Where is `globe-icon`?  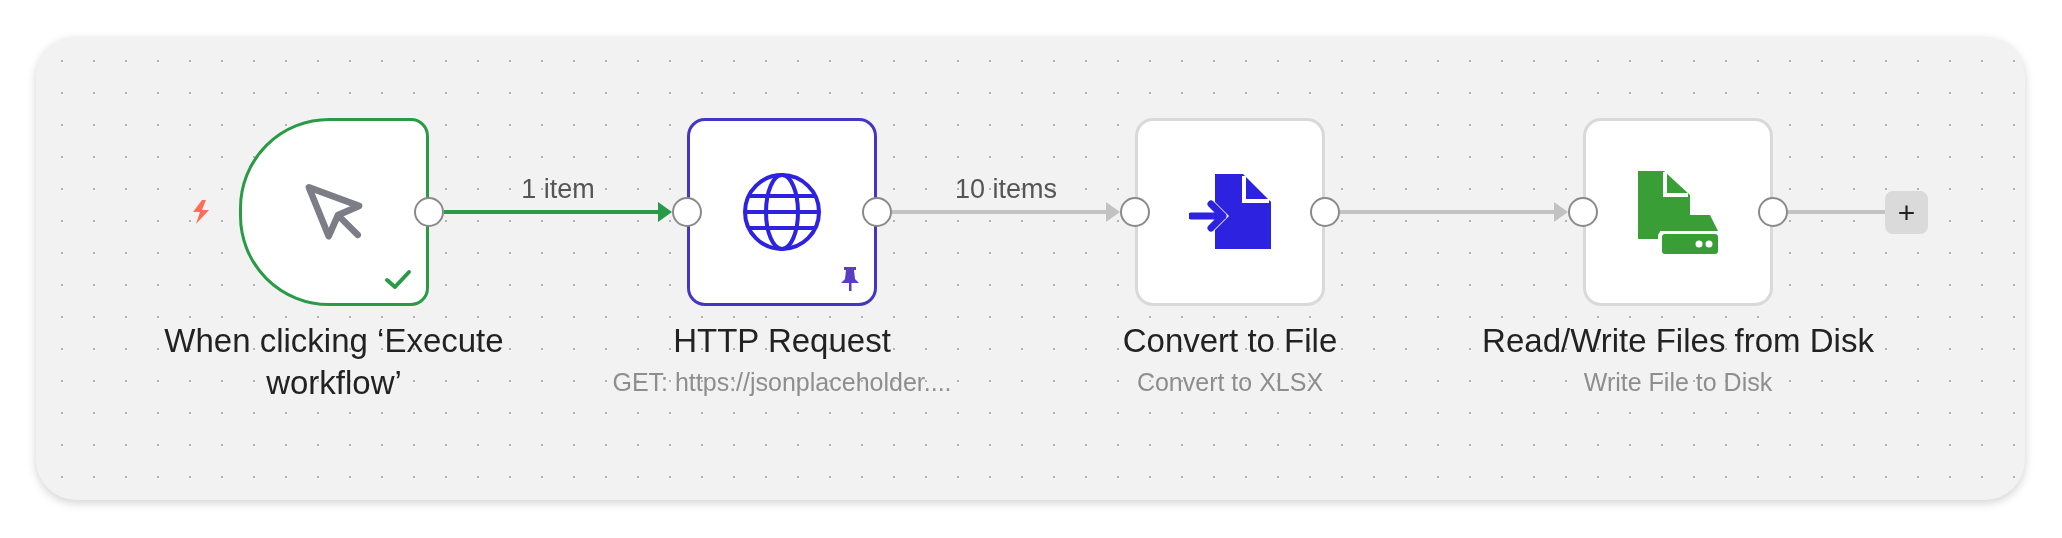 globe-icon is located at coordinates (782, 212).